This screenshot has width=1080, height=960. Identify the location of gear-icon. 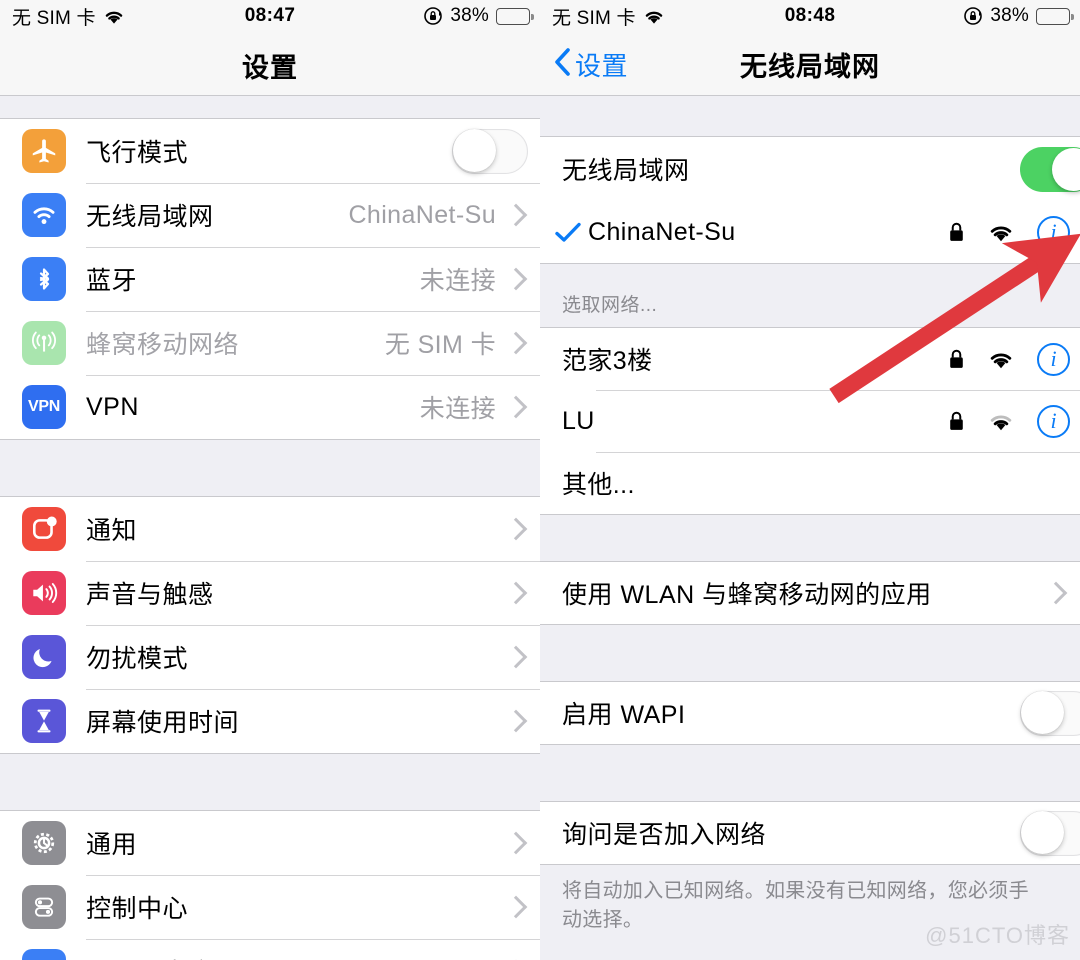
(44, 843).